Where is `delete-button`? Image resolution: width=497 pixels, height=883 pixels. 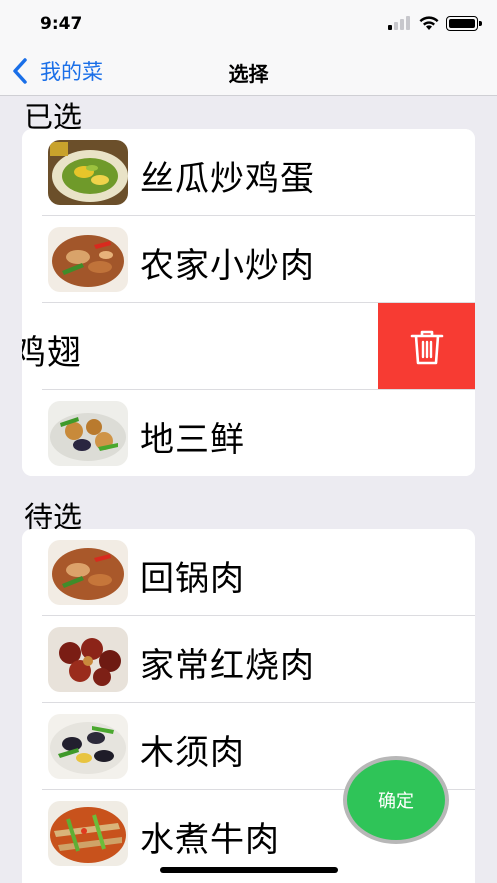 delete-button is located at coordinates (426, 346).